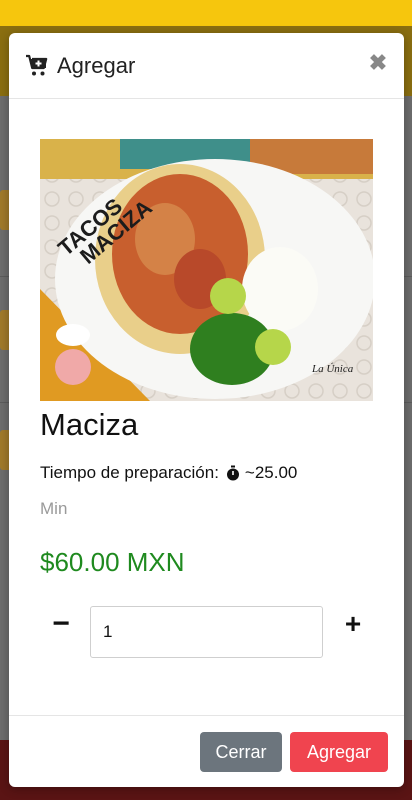  I want to click on image-brand-text: La Única, so click(332, 369).